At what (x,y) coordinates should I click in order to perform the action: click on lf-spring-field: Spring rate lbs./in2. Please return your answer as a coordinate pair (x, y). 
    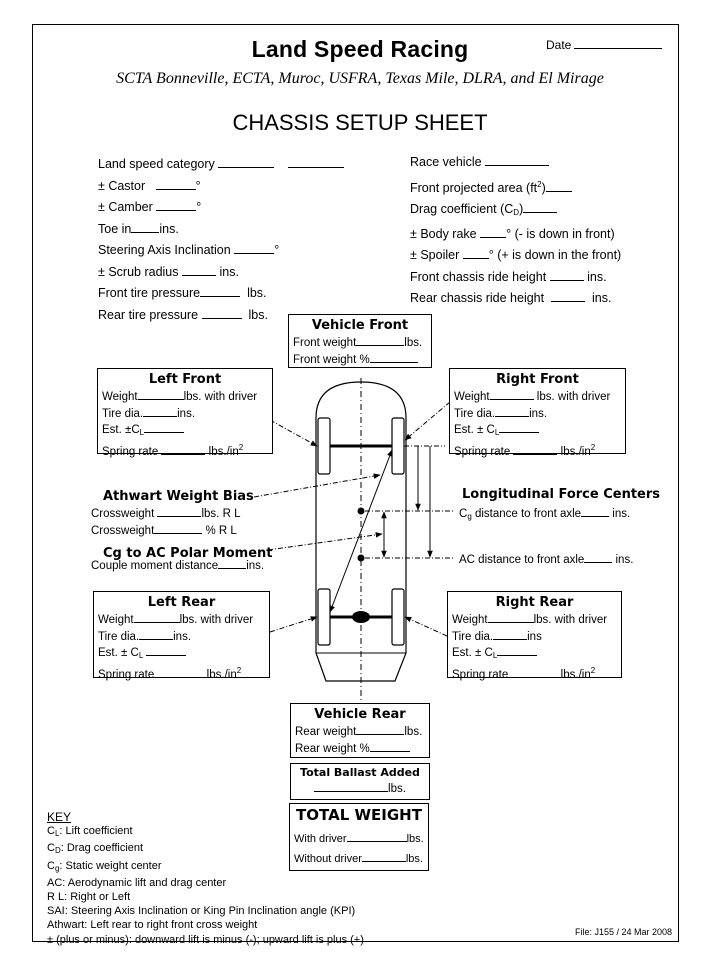
    Looking at the image, I should click on (185, 450).